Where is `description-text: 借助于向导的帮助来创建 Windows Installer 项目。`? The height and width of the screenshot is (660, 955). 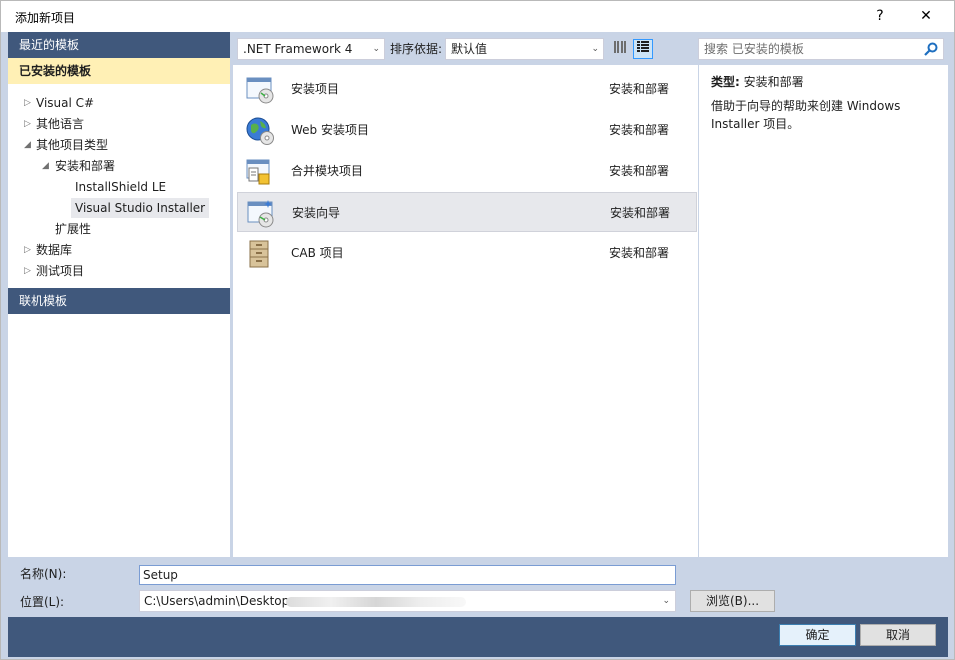
description-text: 借助于向导的帮助来创建 Windows Installer 项目。 is located at coordinates (806, 115).